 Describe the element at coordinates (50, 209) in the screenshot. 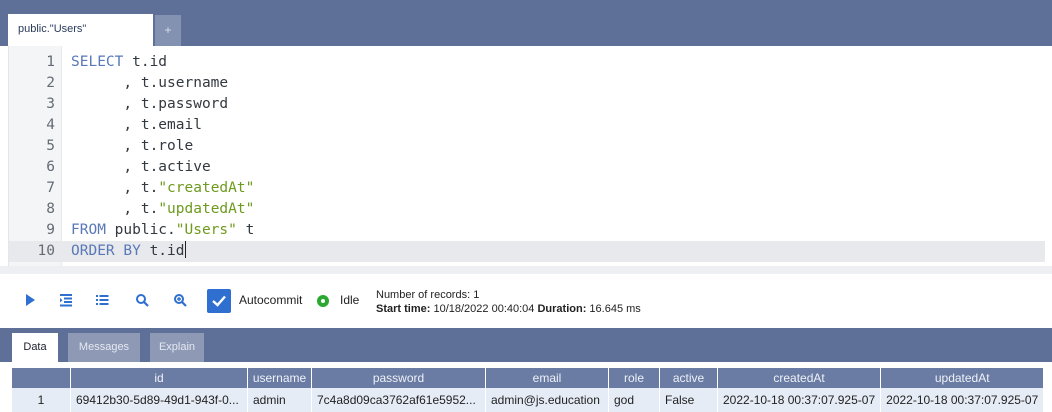

I see `line-number: 8` at that location.